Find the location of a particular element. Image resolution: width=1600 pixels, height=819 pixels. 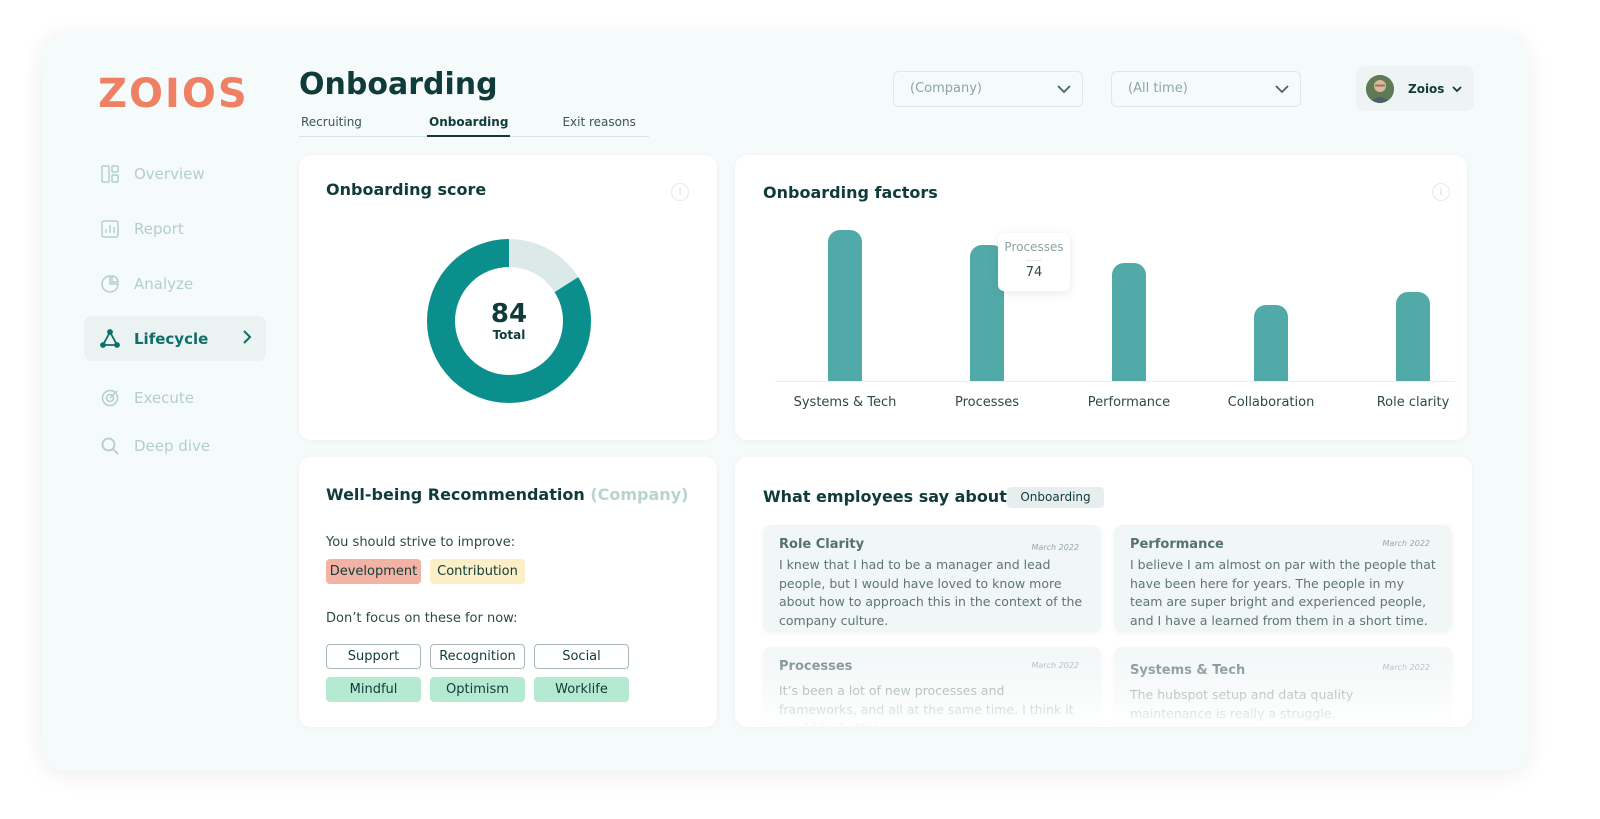

tab-exit-reasons: Exit reasons is located at coordinates (598, 125).